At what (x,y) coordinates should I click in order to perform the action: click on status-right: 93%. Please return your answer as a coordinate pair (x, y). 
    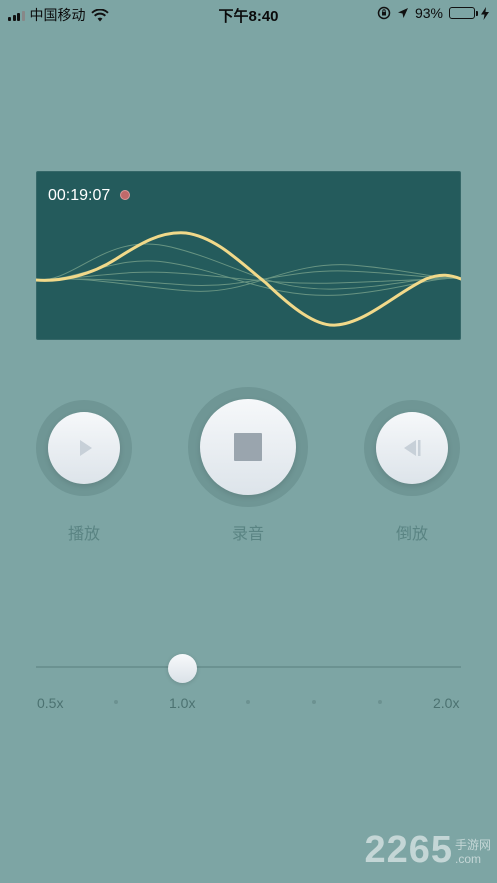
    Looking at the image, I should click on (433, 13).